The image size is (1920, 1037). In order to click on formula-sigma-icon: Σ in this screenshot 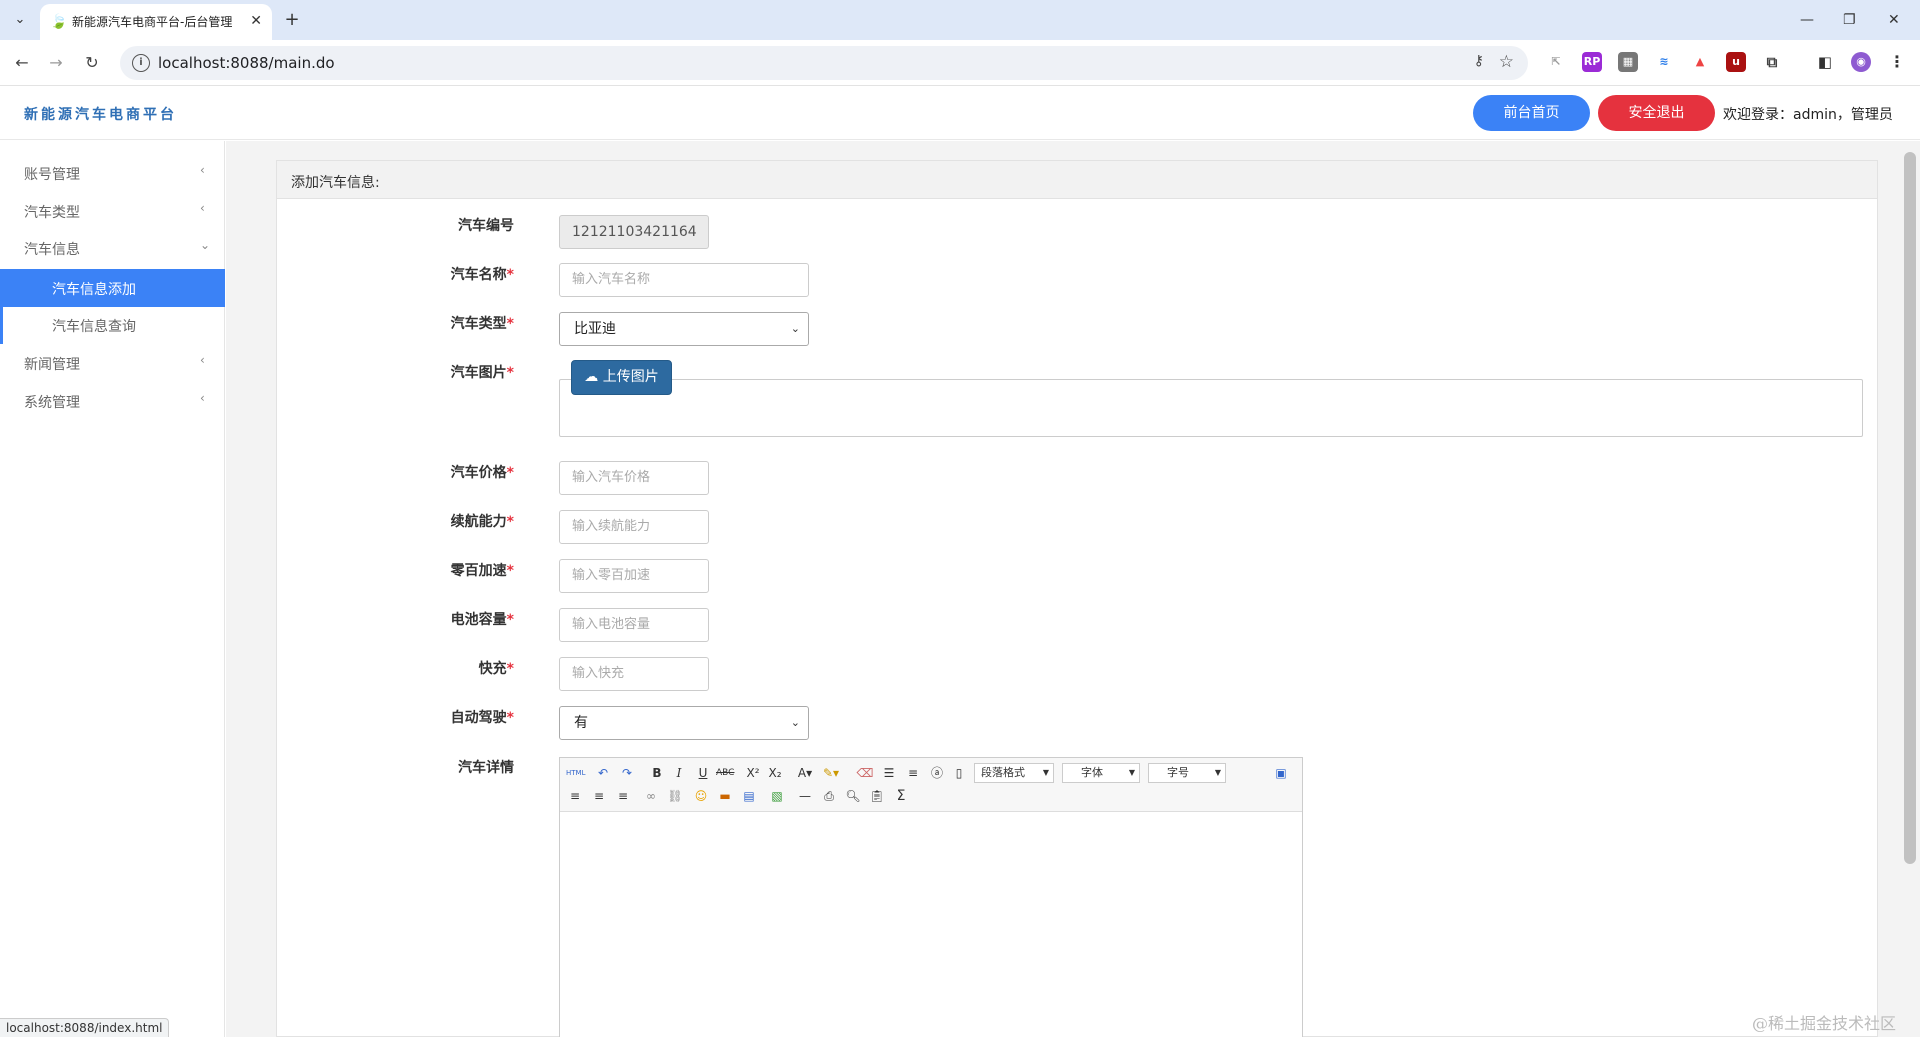, I will do `click(901, 796)`.